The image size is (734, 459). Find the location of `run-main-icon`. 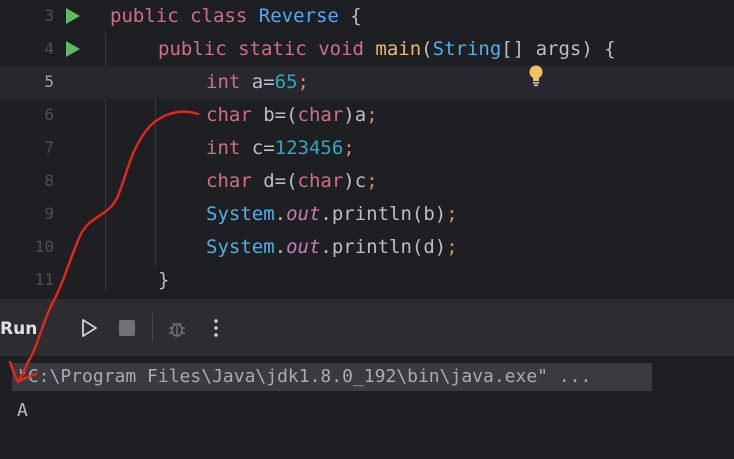

run-main-icon is located at coordinates (73, 49).